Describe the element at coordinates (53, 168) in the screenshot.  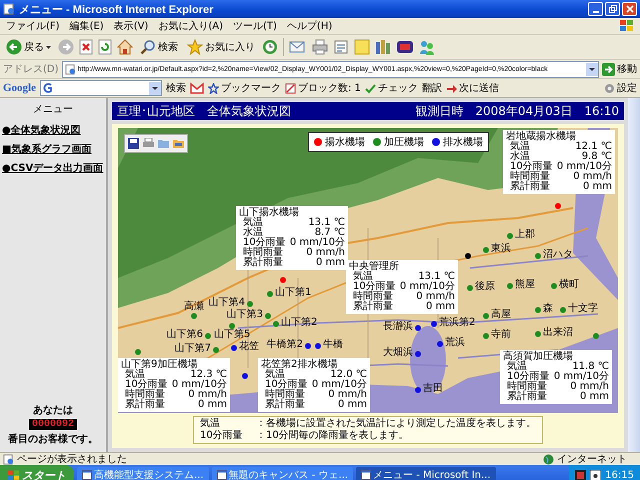
I see `menu-link: ●CSVデータ出力画面` at that location.